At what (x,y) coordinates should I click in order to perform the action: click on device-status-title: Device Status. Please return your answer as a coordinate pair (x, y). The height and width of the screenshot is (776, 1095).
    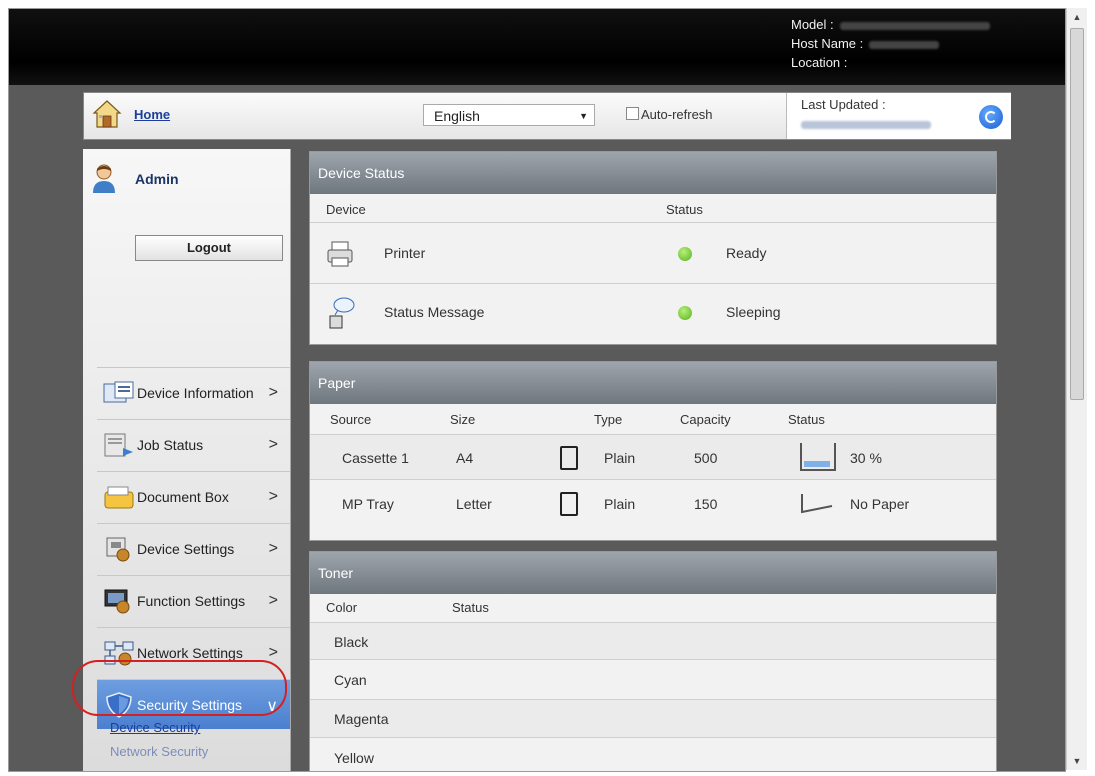
    Looking at the image, I should click on (653, 173).